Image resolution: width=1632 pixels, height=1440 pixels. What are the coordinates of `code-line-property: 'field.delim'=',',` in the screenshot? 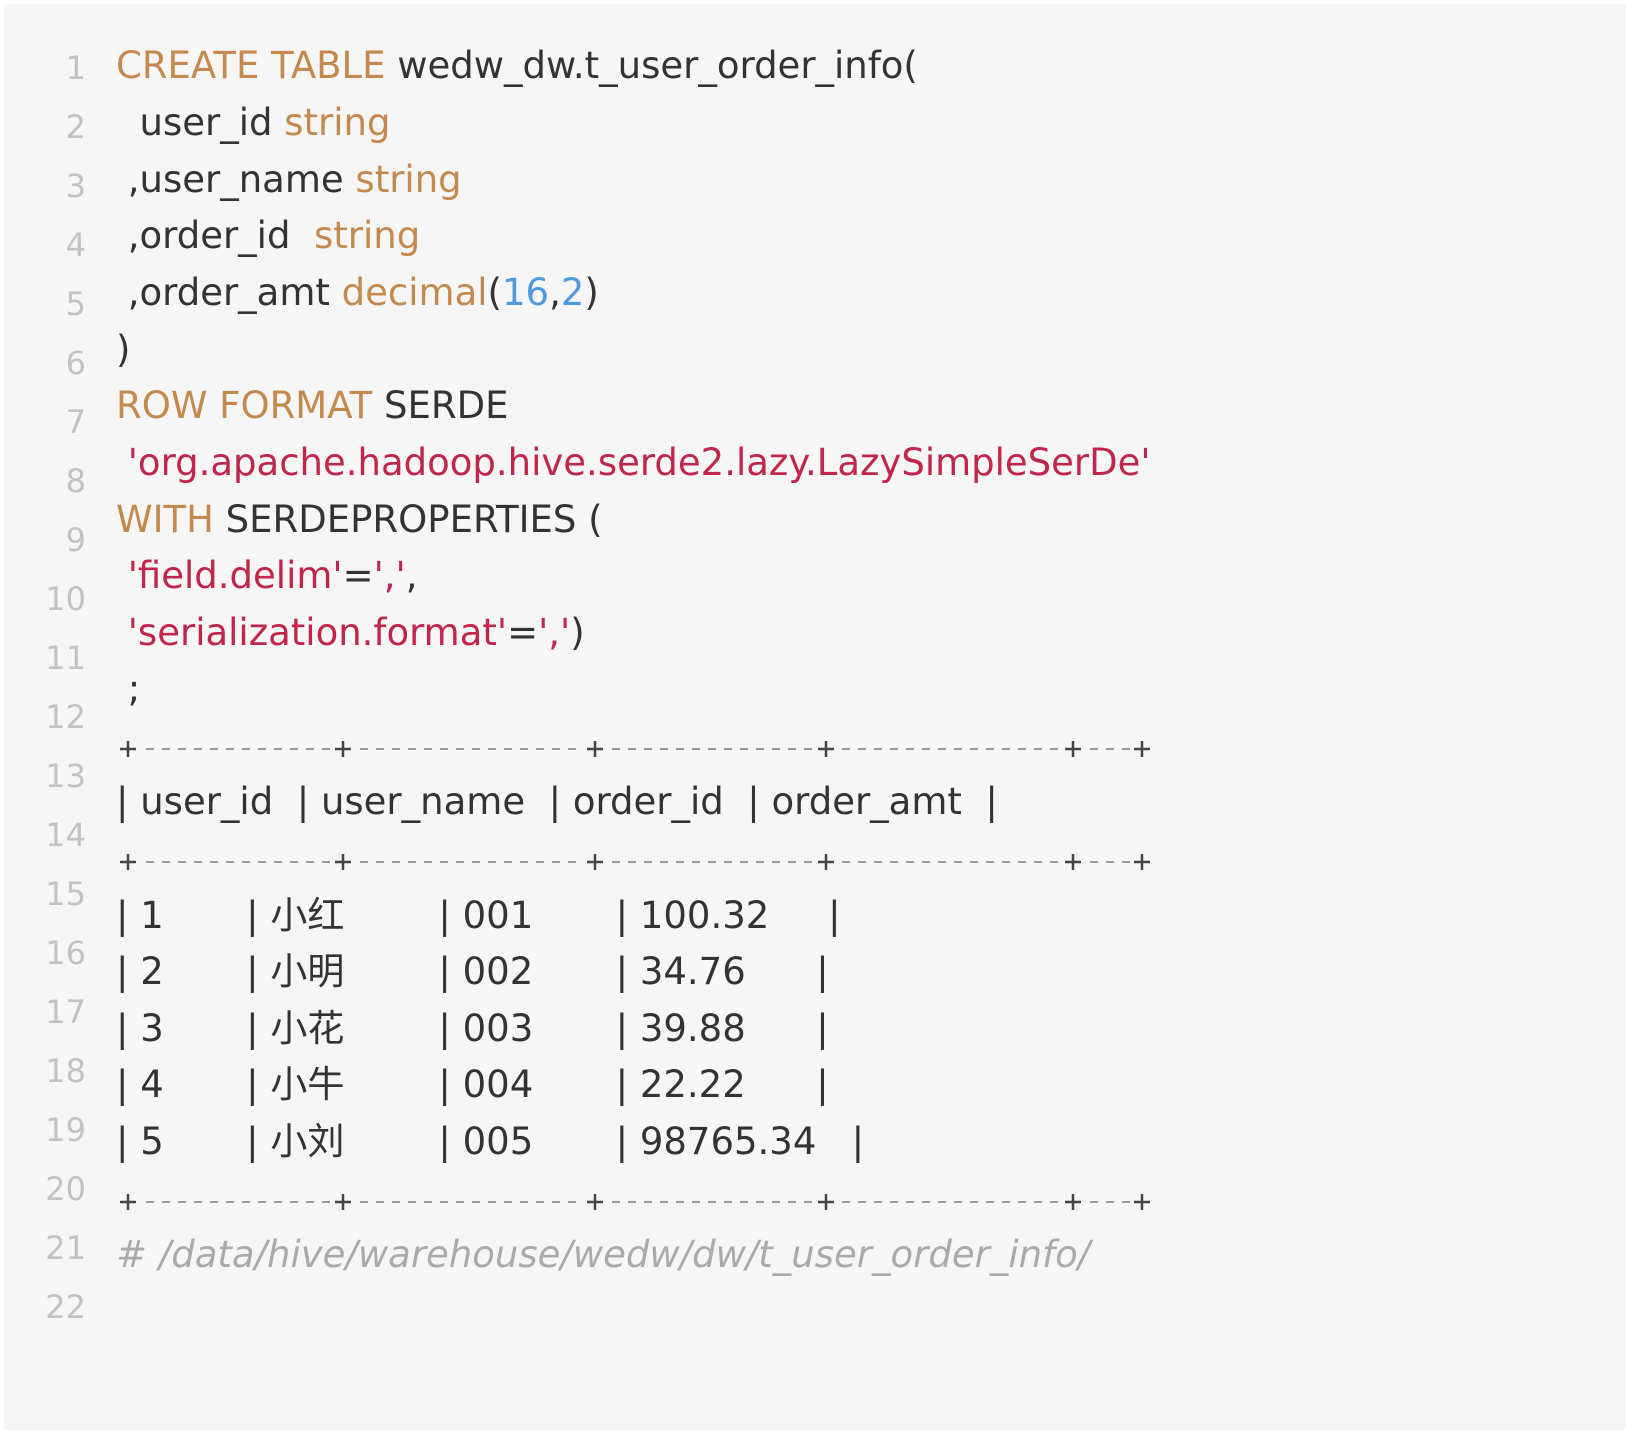 It's located at (267, 576).